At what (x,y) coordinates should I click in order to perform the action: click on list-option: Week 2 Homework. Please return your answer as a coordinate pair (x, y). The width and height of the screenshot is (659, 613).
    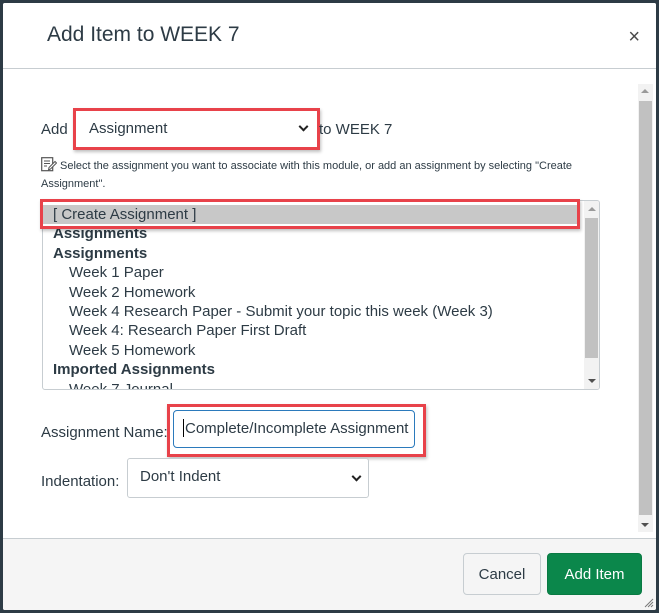
    Looking at the image, I should click on (321, 292).